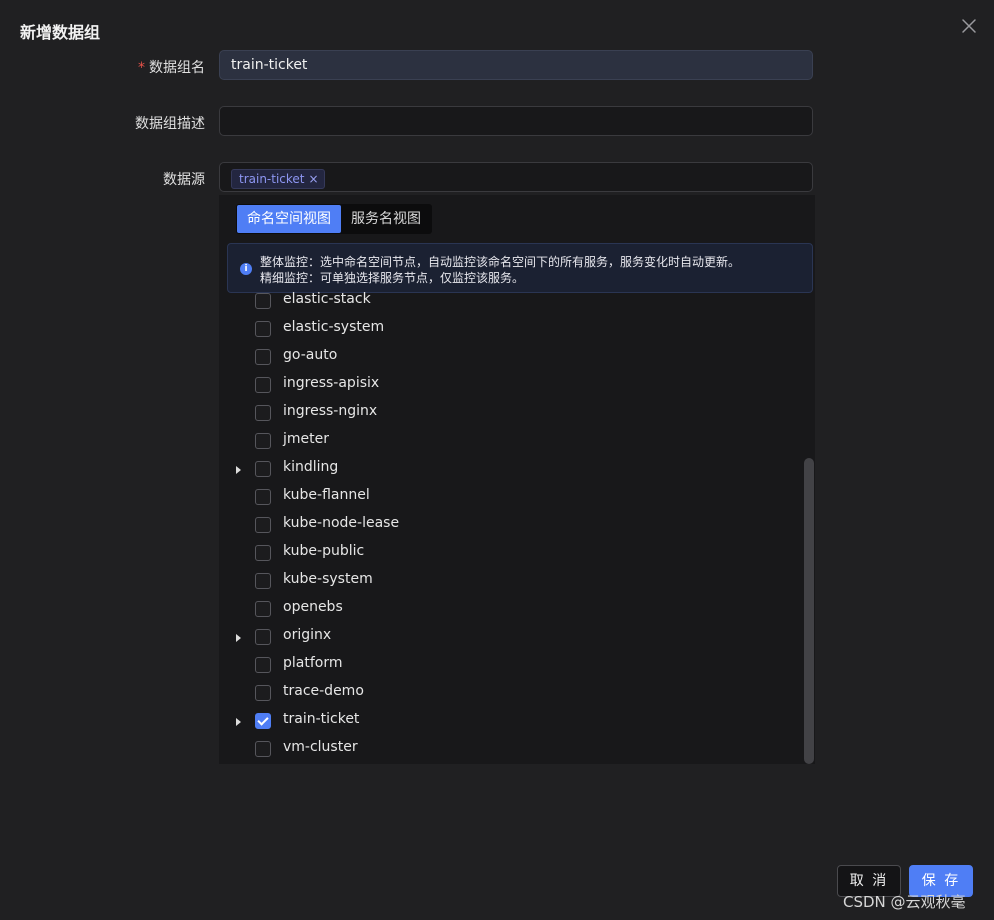  What do you see at coordinates (177, 68) in the screenshot?
I see `name-label-text: 数据组名` at bounding box center [177, 68].